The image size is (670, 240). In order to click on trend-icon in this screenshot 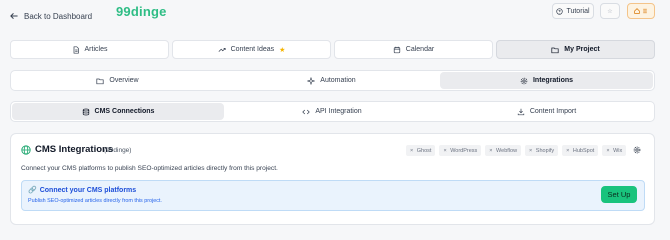, I will do `click(222, 49)`.